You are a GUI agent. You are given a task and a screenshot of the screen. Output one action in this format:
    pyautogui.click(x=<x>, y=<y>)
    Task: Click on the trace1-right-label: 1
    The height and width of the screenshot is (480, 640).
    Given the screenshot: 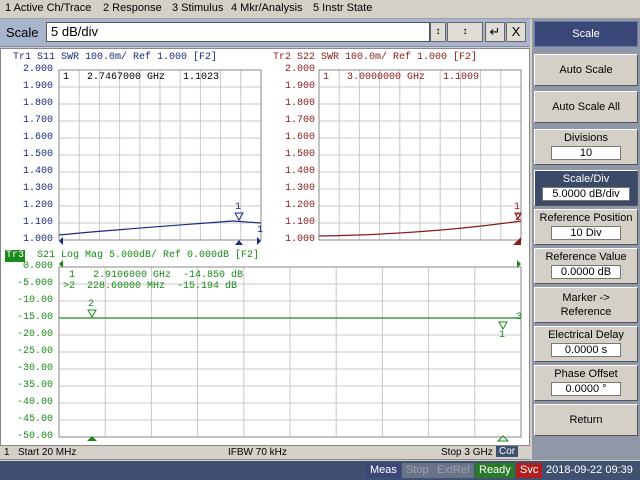 What is the action you would take?
    pyautogui.click(x=260, y=230)
    